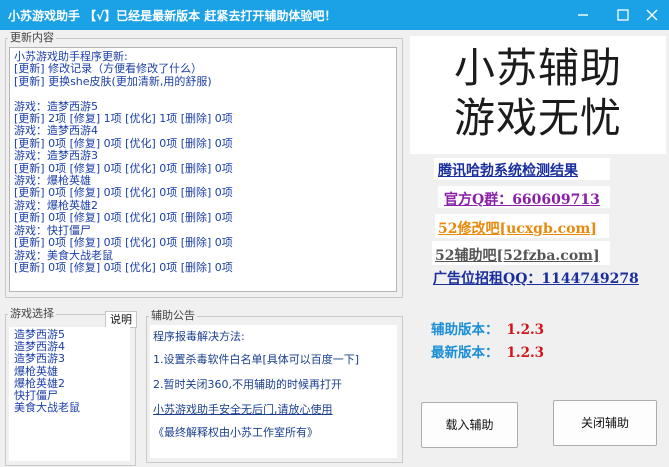 The image size is (669, 467). I want to click on game-listbox: 造梦西游5 造梦西游4 造梦西游3 爆枪英雄 爆枪英雄2 快打僵尸 美食大战老鼠, so click(69, 394).